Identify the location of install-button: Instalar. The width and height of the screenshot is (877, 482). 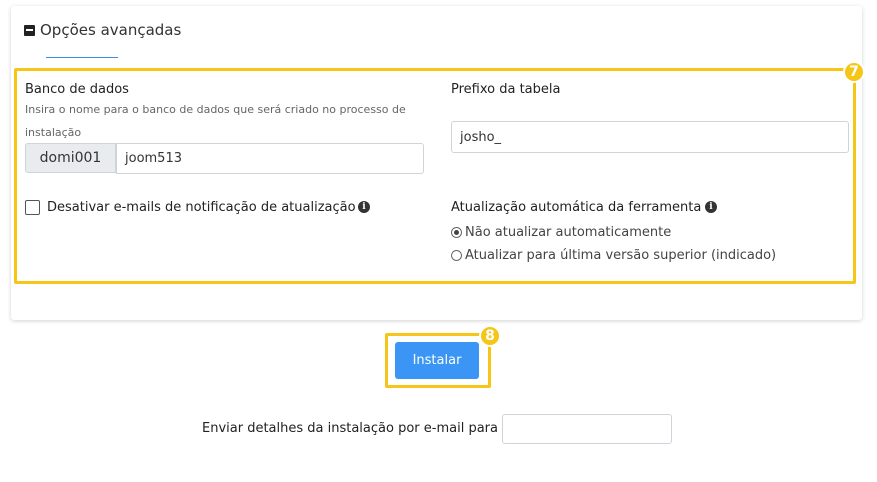
(437, 360).